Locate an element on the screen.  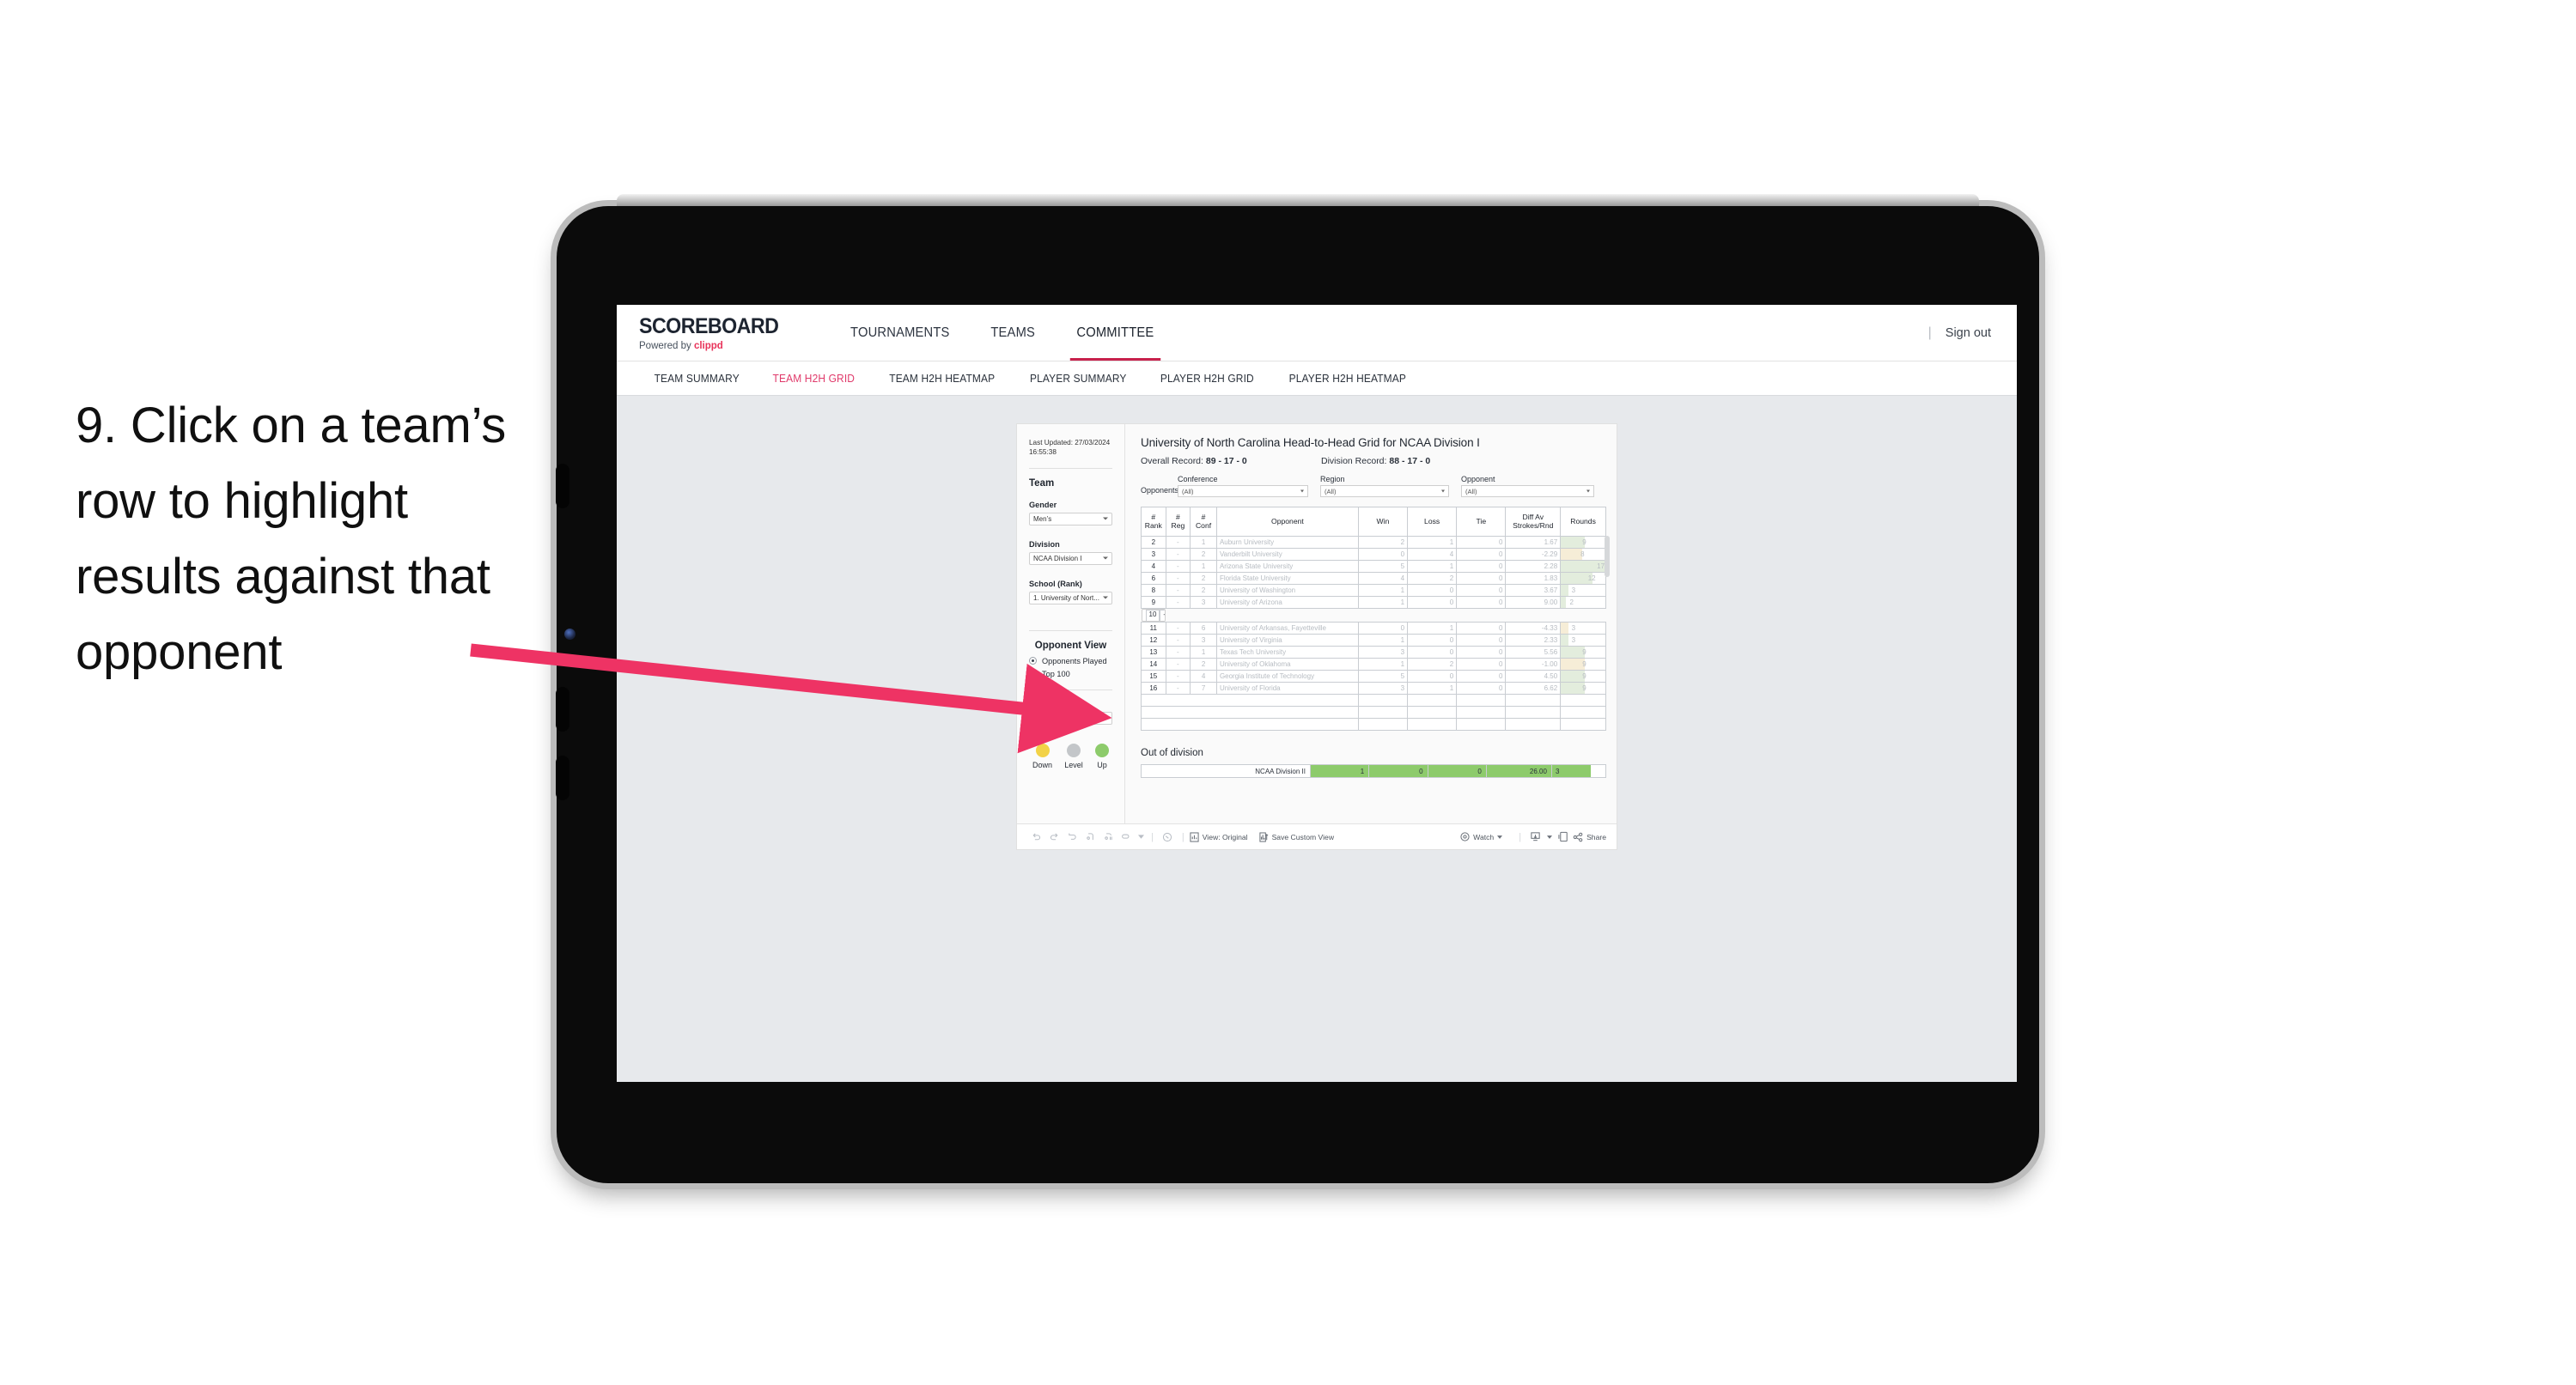
region-filter-group: Region (All) is located at coordinates (1384, 486).